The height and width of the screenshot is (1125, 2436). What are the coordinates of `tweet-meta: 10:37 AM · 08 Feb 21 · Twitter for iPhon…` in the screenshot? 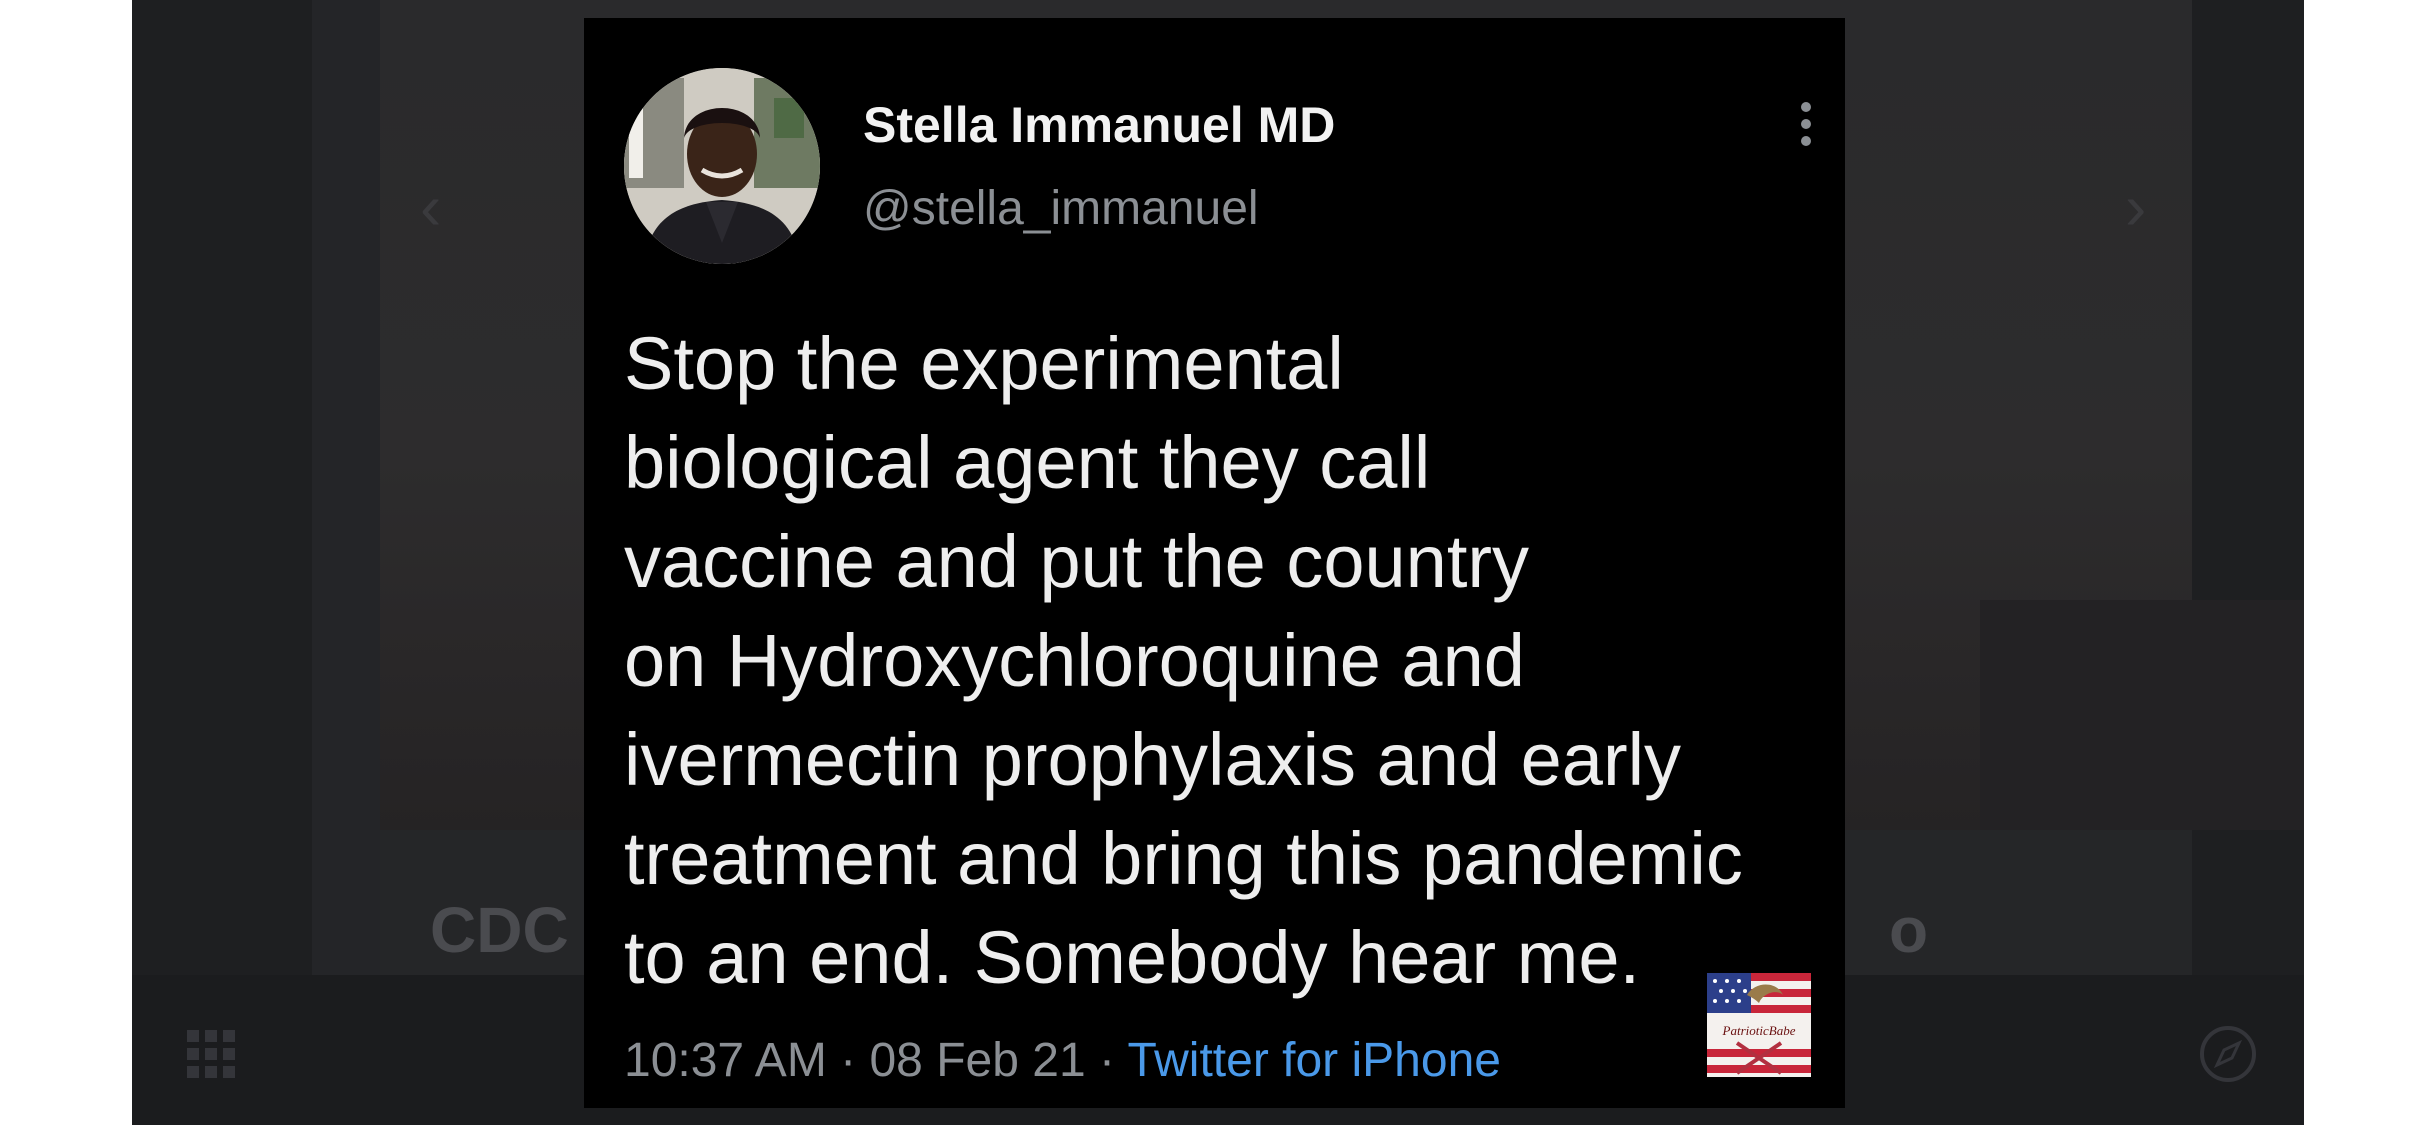 It's located at (1062, 1060).